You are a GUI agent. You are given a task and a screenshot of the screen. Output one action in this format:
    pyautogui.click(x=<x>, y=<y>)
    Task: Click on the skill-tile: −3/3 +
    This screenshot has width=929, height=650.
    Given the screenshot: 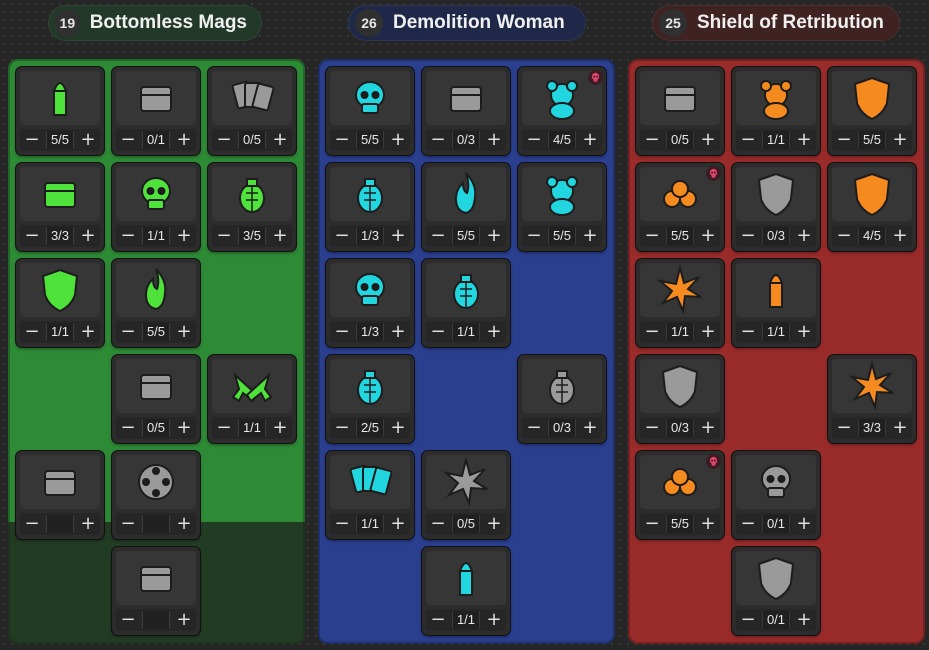 What is the action you would take?
    pyautogui.click(x=872, y=399)
    